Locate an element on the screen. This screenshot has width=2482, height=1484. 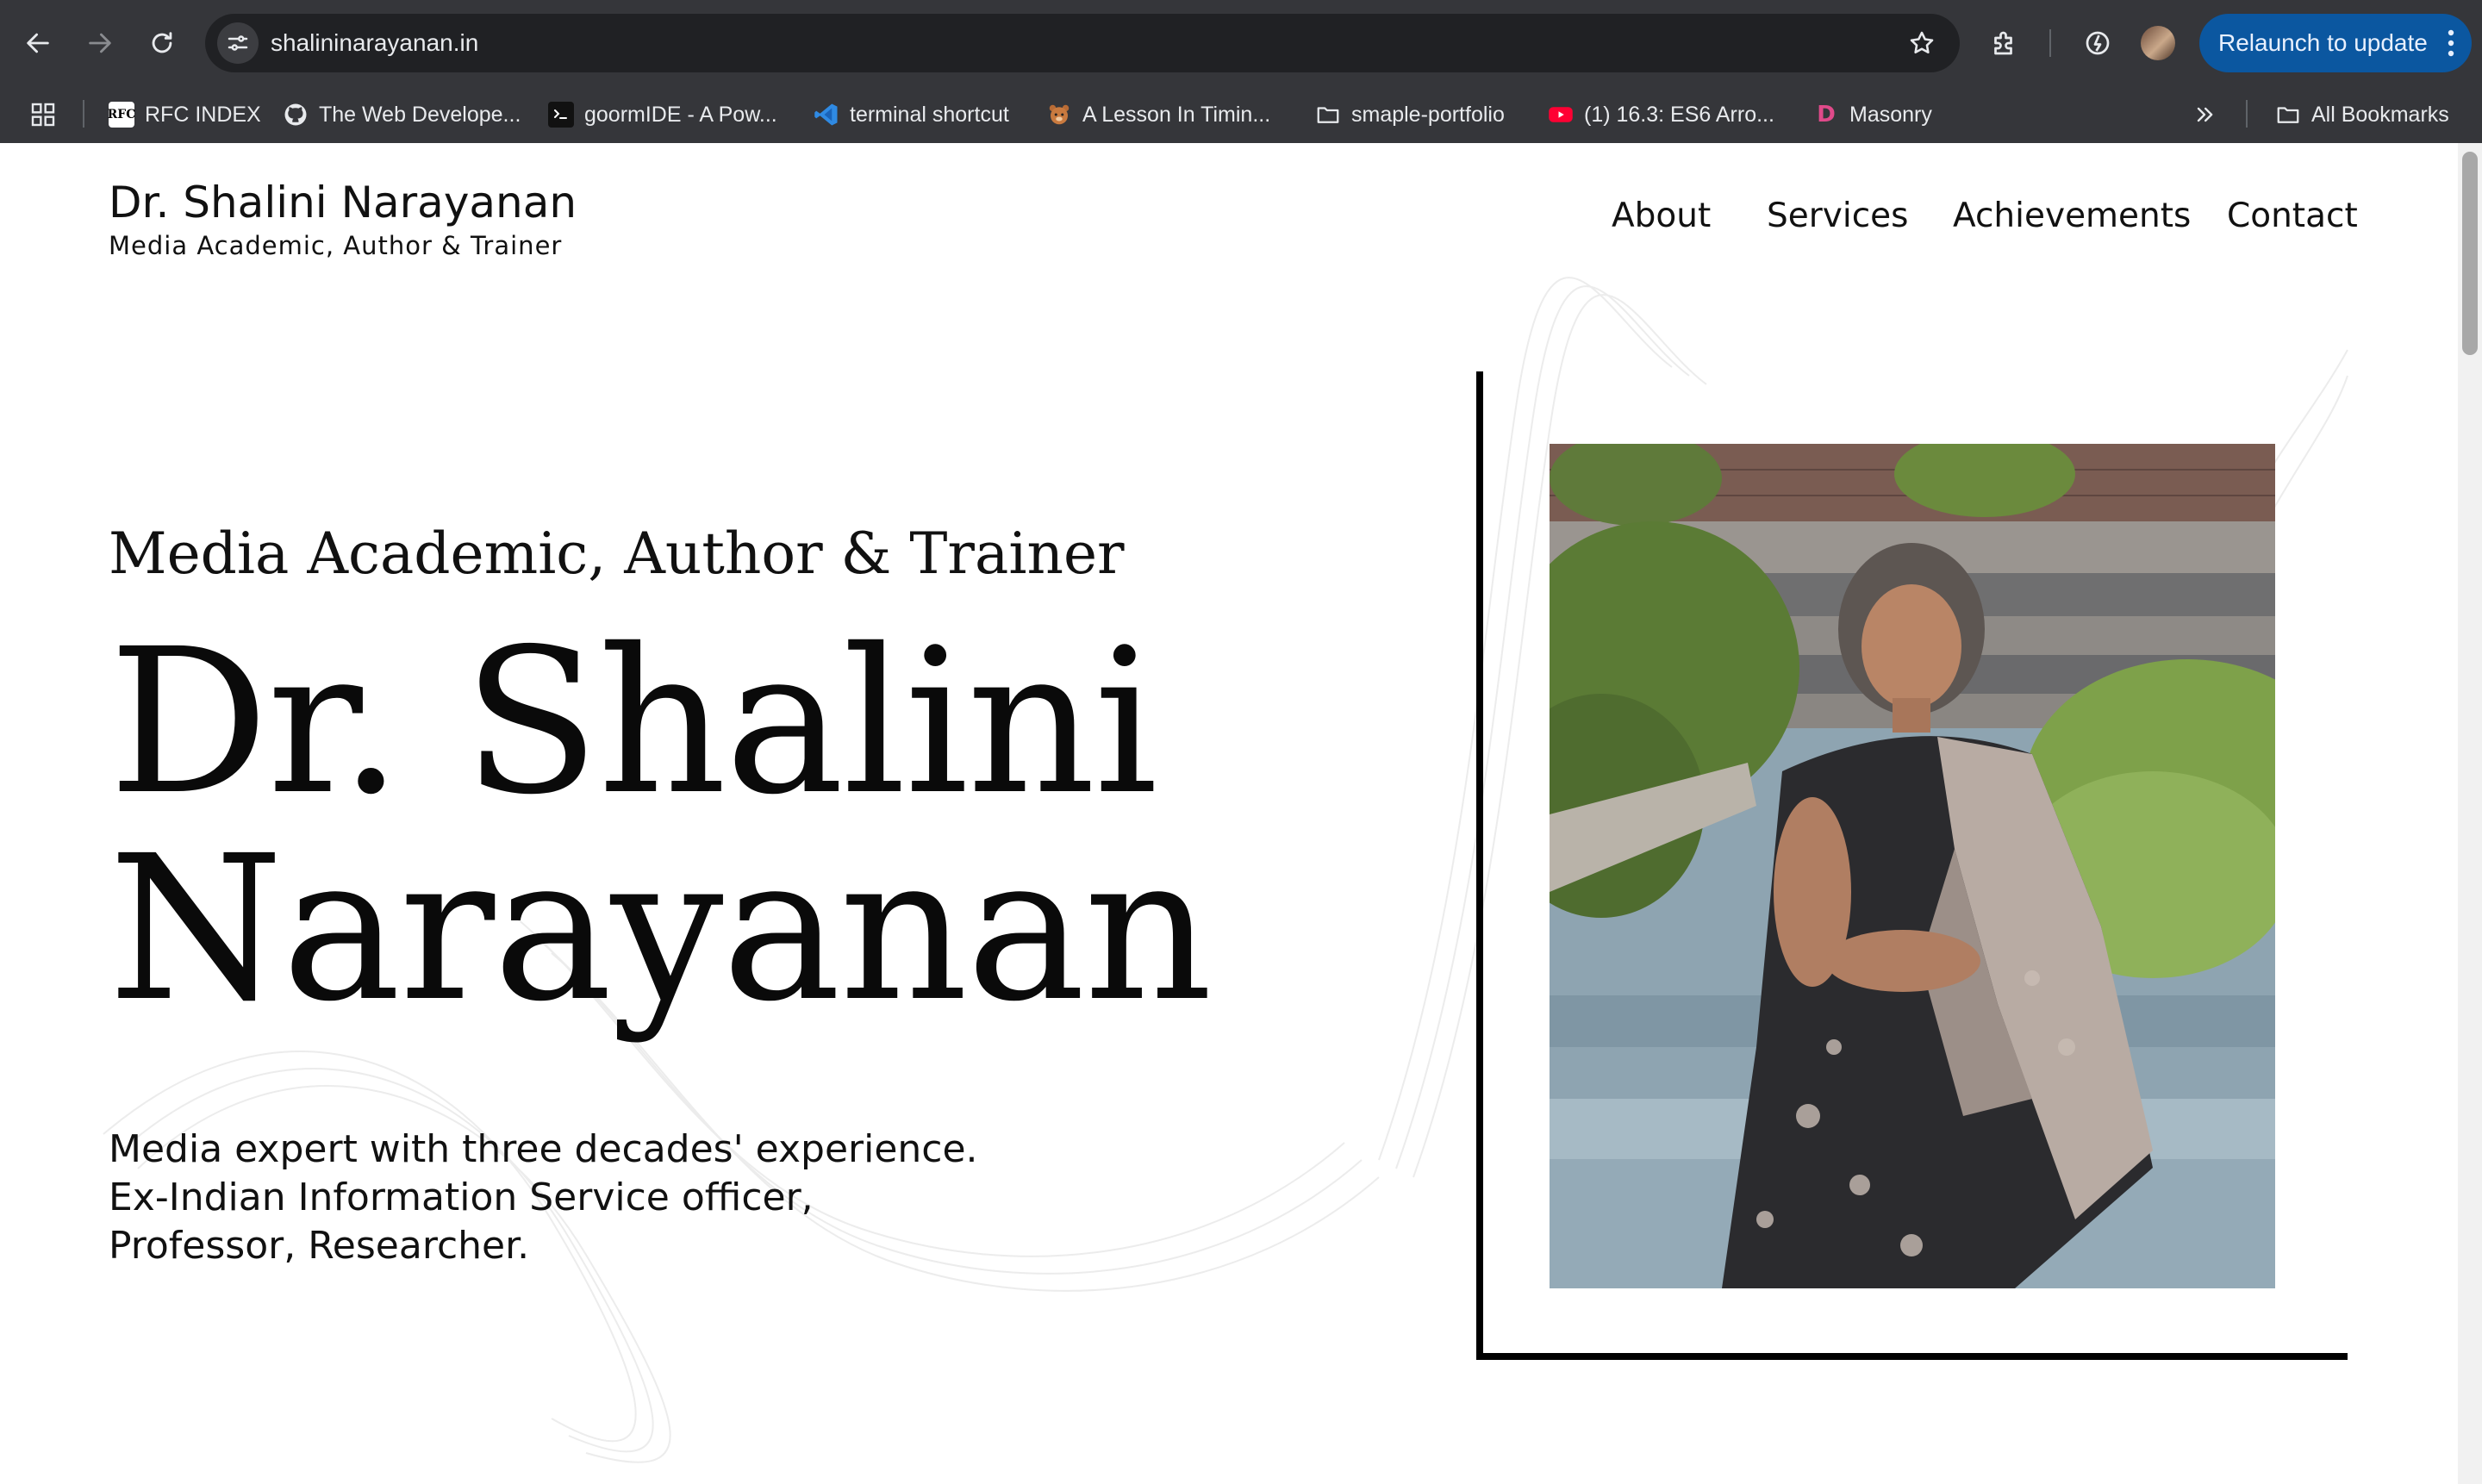
portrait-frame-bottom is located at coordinates (1912, 1357).